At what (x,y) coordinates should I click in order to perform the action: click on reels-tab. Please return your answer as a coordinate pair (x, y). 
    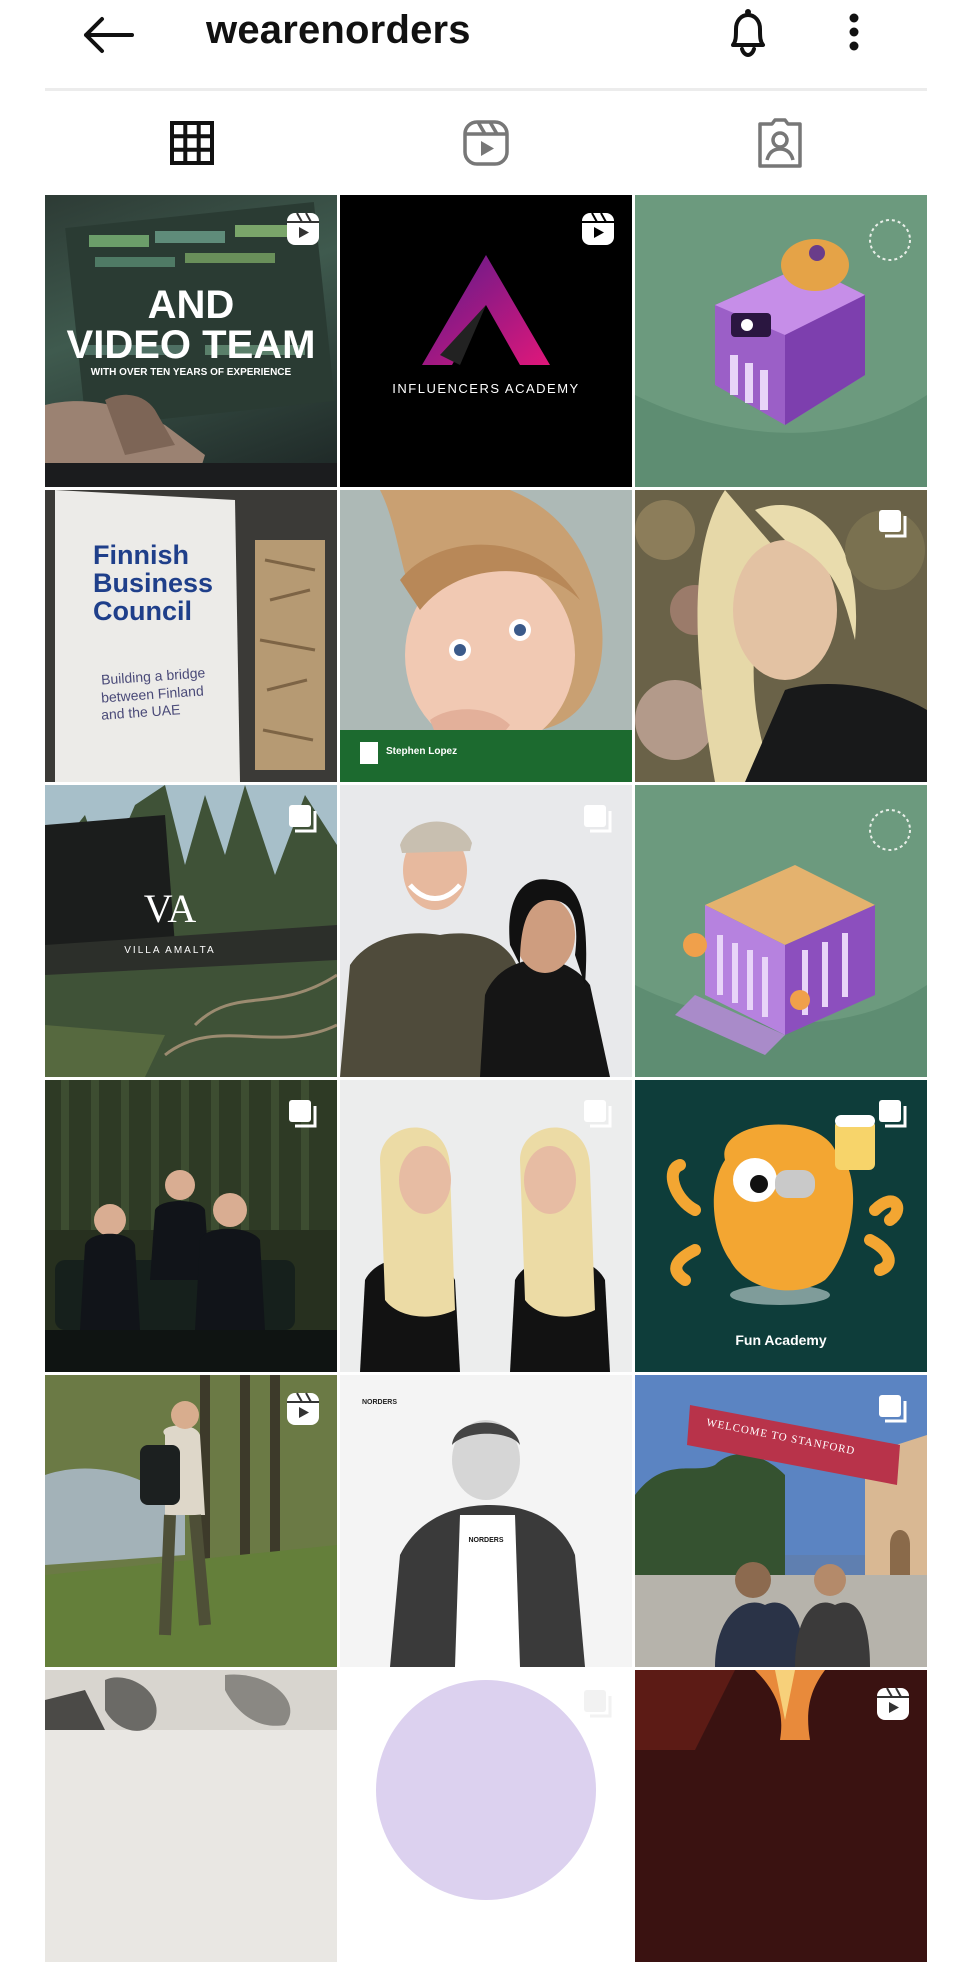
    Looking at the image, I should click on (486, 142).